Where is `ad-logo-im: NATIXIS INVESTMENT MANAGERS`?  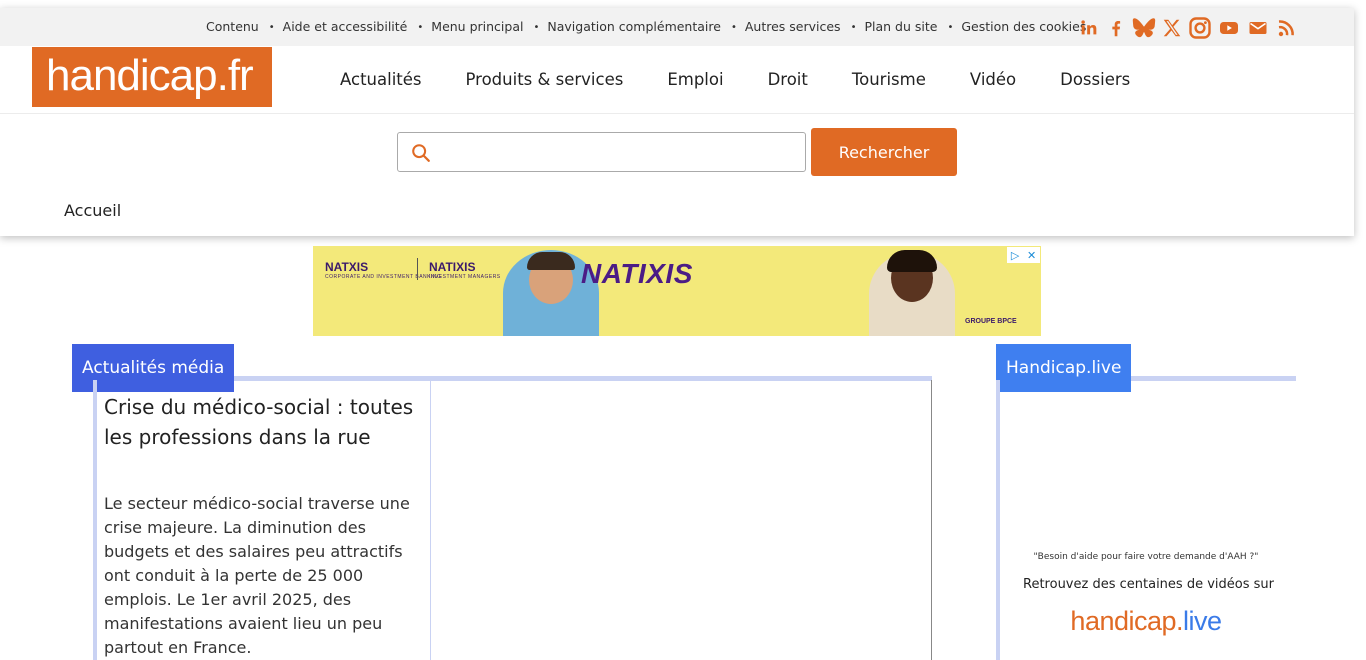
ad-logo-im: NATIXIS INVESTMENT MANAGERS is located at coordinates (465, 270).